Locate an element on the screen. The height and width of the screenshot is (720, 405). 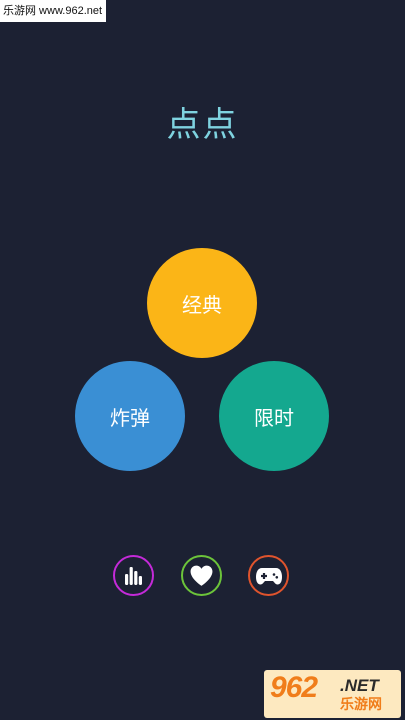
leaderboard-button is located at coordinates (133, 575).